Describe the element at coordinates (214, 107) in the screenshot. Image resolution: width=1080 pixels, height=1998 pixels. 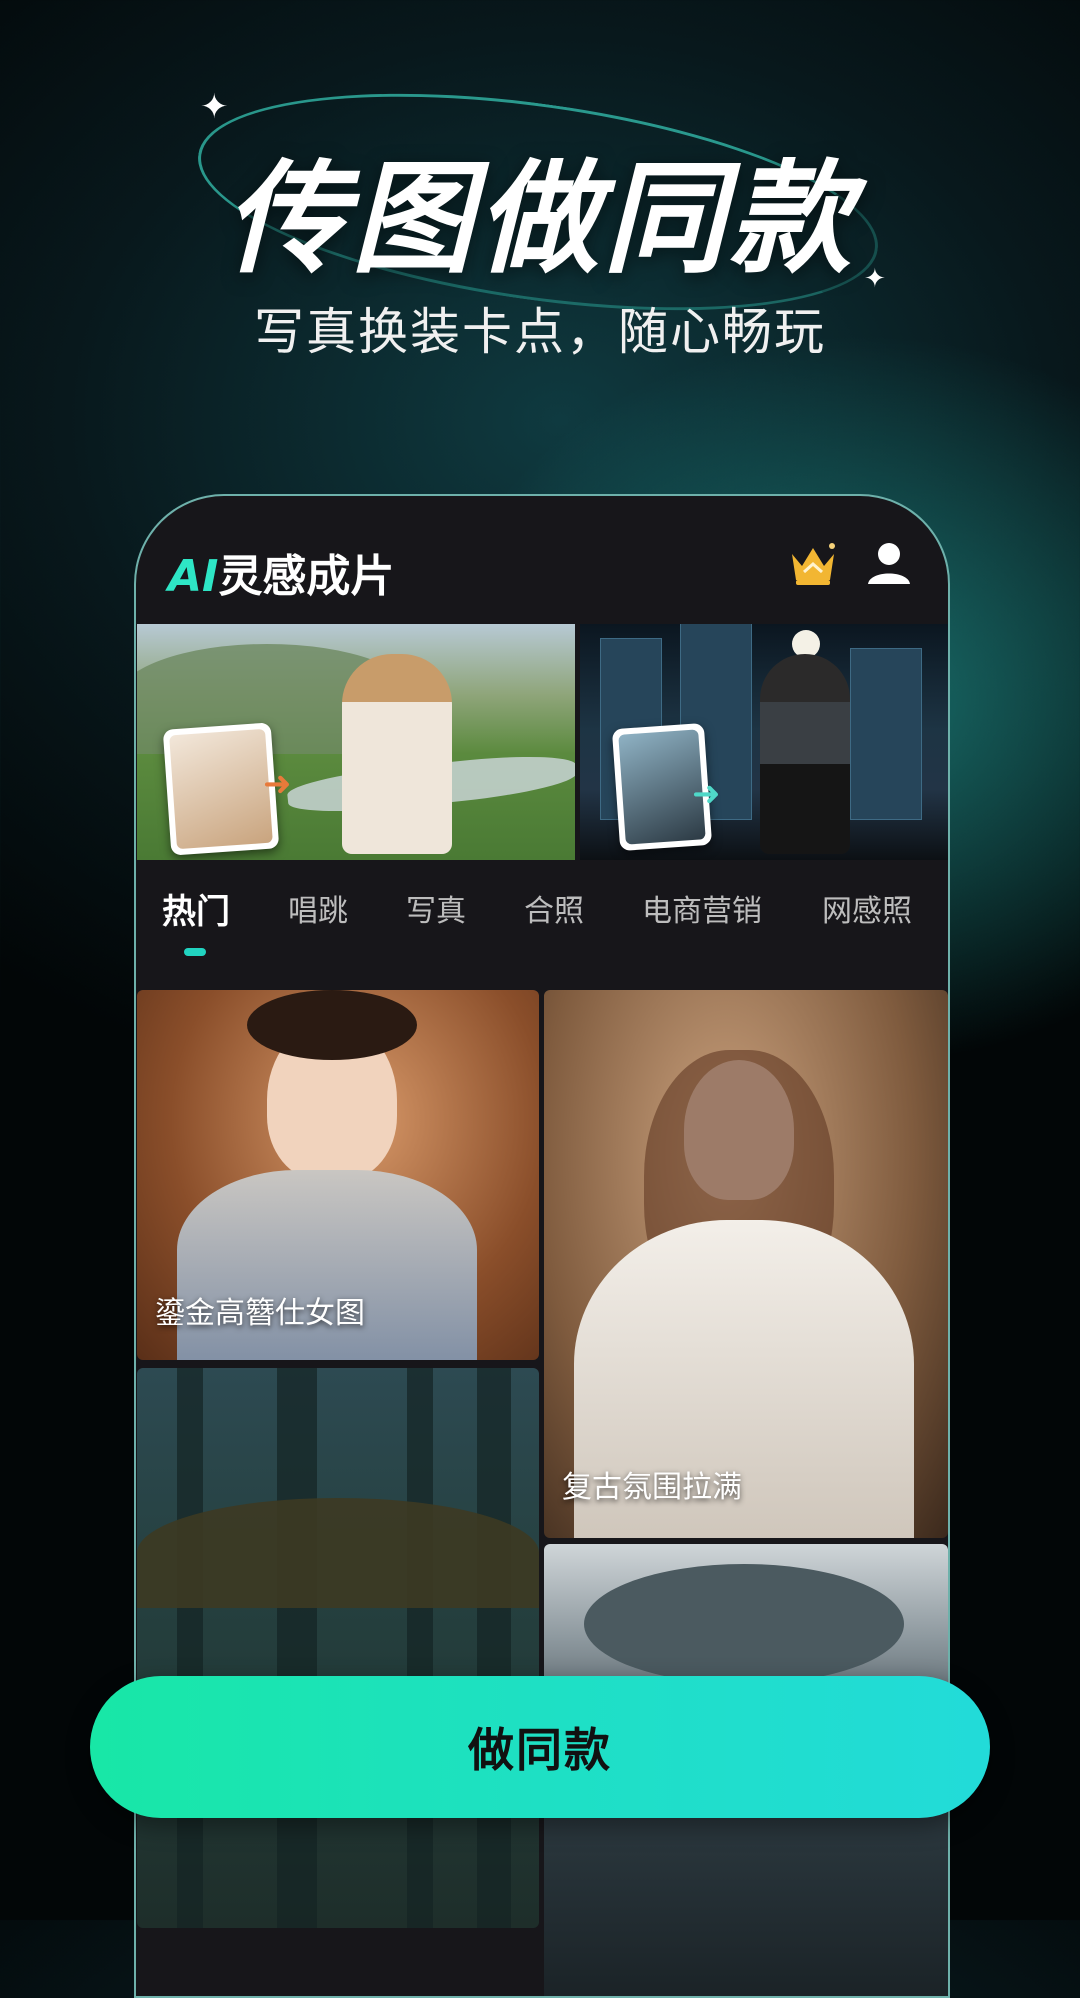
I see `sparkle-icon: ✦` at that location.